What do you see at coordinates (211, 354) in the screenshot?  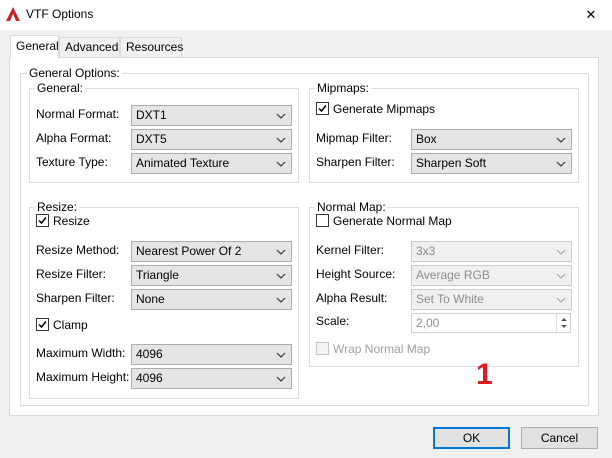 I see `max-width-select: 4096` at bounding box center [211, 354].